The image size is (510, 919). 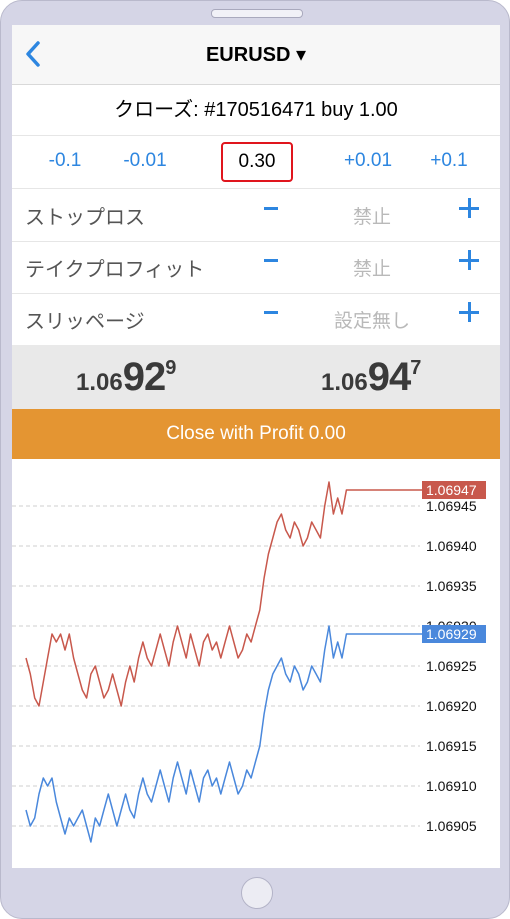 What do you see at coordinates (469, 312) in the screenshot?
I see `slippage-plus-button` at bounding box center [469, 312].